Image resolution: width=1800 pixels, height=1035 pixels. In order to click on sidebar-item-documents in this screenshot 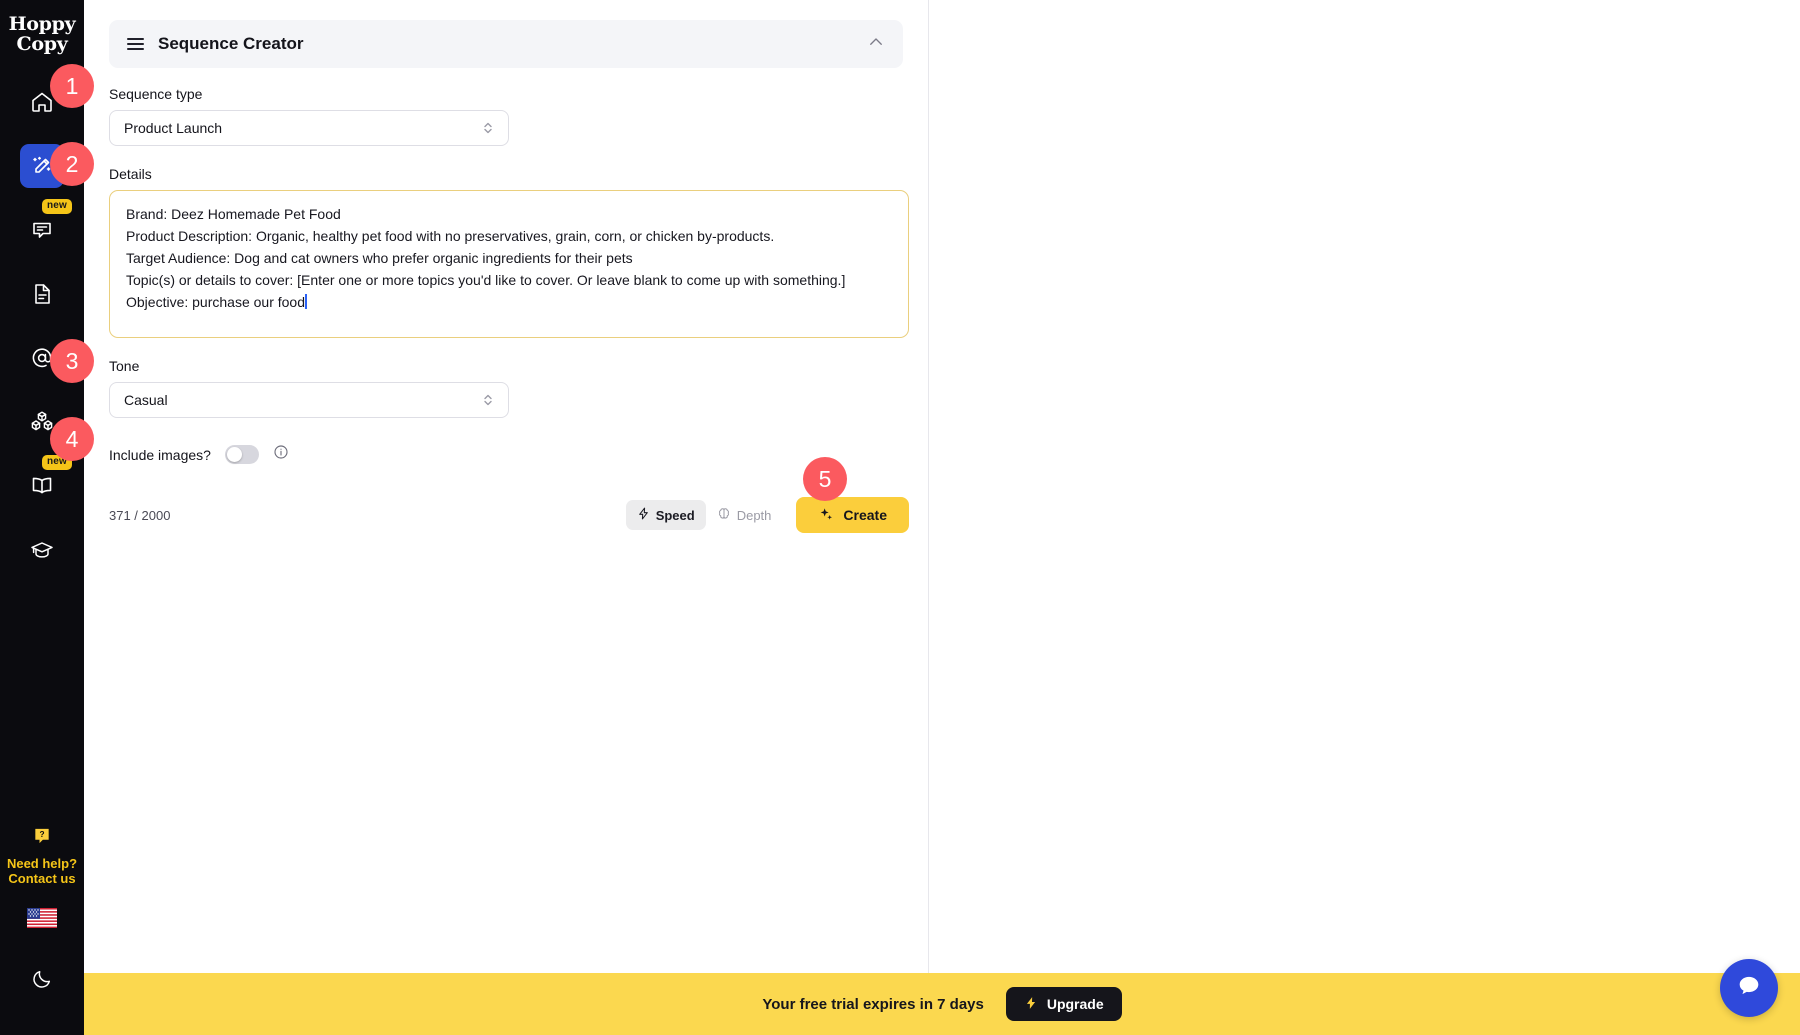, I will do `click(42, 294)`.